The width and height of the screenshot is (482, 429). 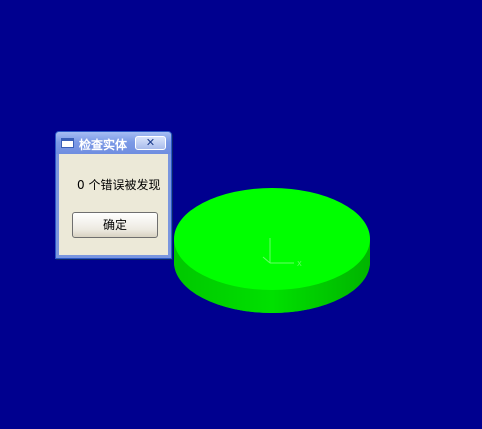 I want to click on cylinder-top-face, so click(x=272, y=239).